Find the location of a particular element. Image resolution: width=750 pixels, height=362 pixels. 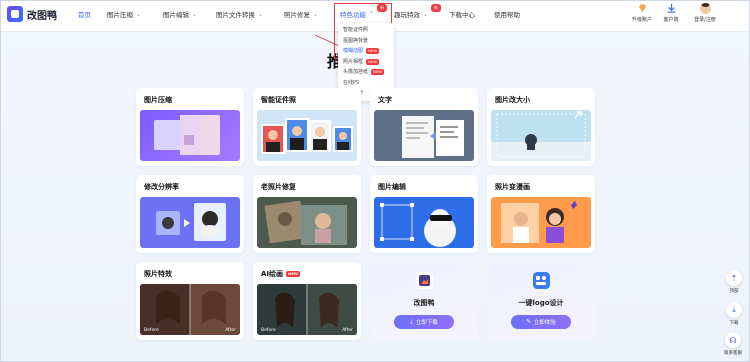

after-label: After is located at coordinates (230, 330).